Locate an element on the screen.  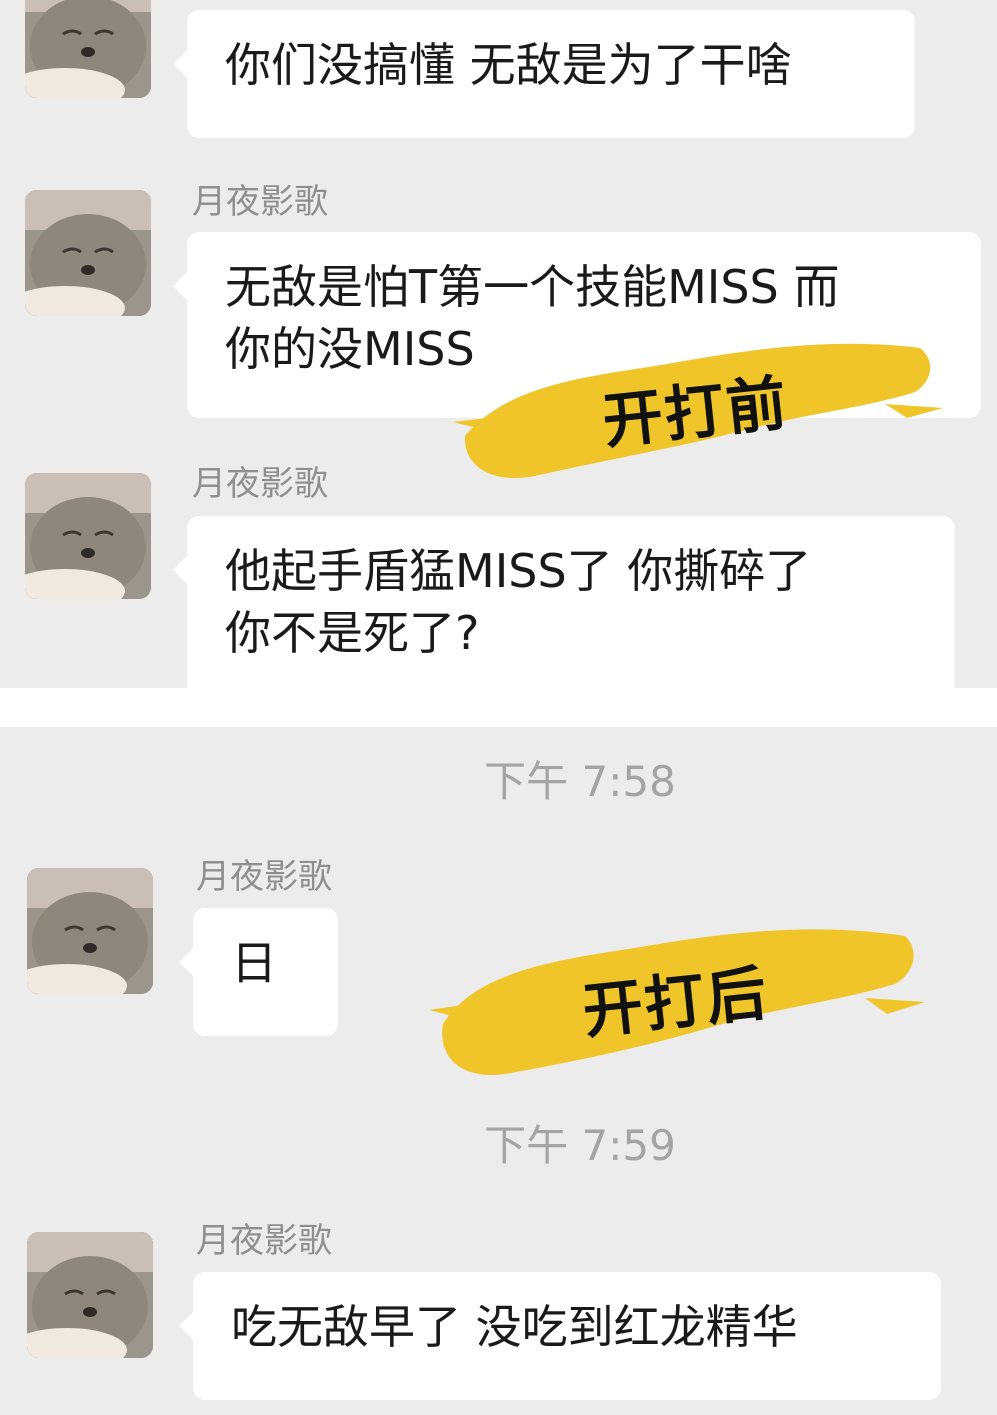
message-bubble: 吃无敌早了 没吃到红龙精华 is located at coordinates (560, 1336).